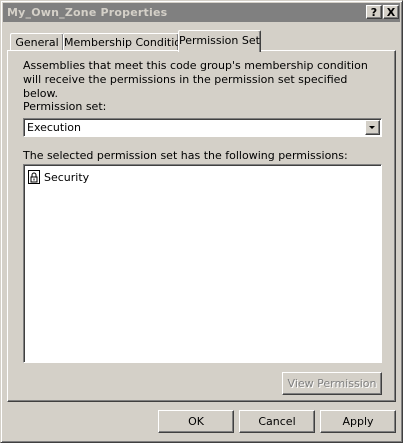 Image resolution: width=403 pixels, height=443 pixels. I want to click on apply-button: Apply, so click(358, 421).